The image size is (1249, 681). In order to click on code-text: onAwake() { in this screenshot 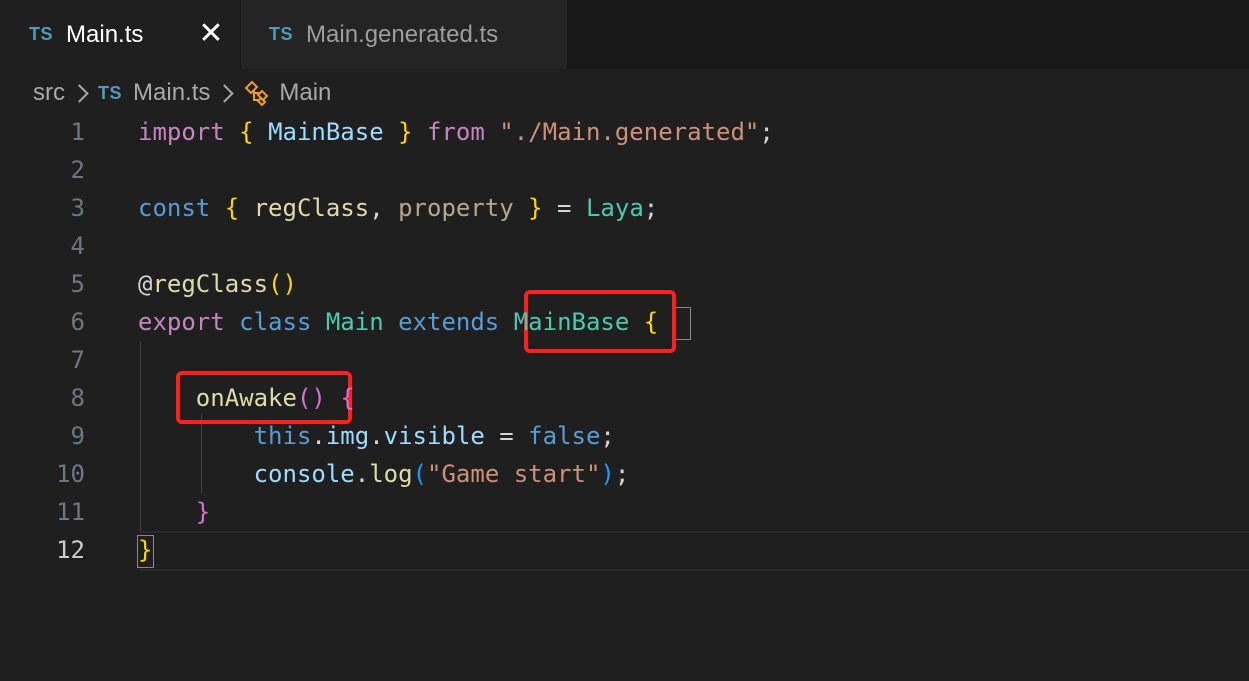, I will do `click(246, 398)`.